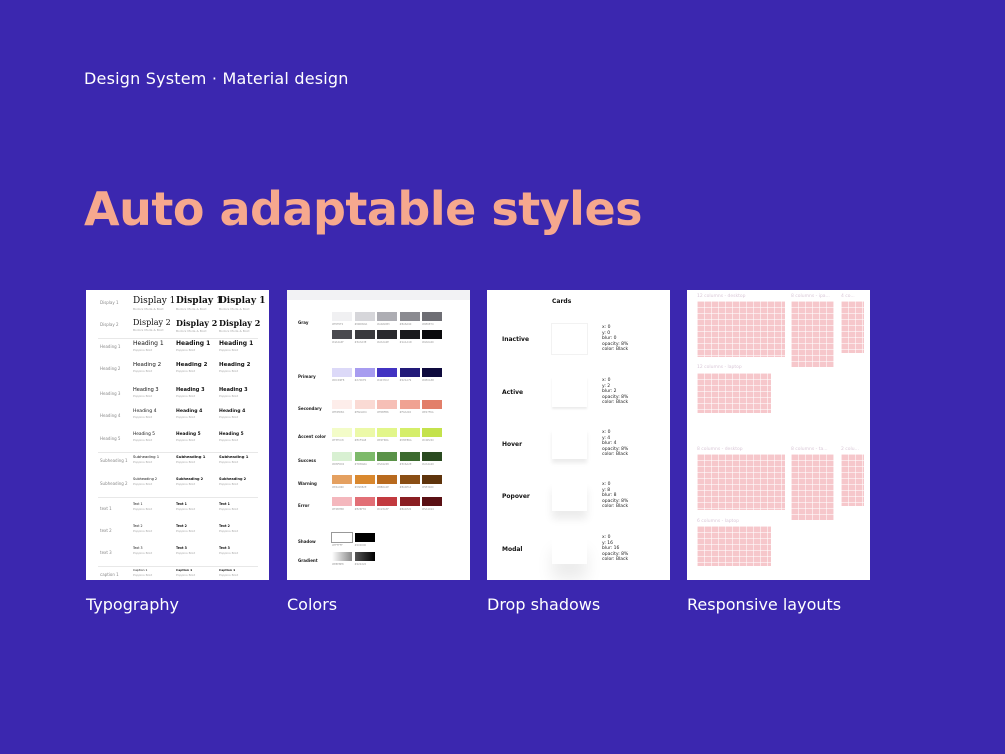 The width and height of the screenshot is (1005, 754). What do you see at coordinates (383, 380) in the screenshot?
I see `color-swatch-hex: #4233C2` at bounding box center [383, 380].